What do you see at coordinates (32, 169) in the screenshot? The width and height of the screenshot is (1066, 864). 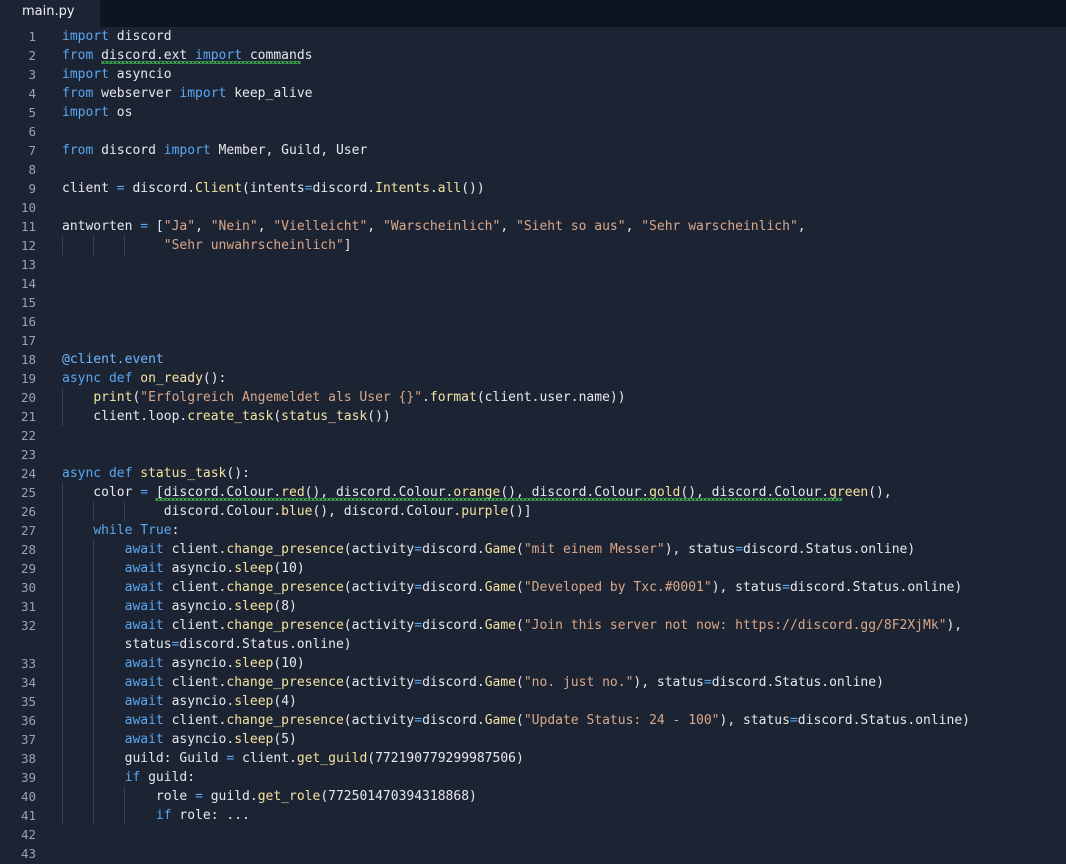 I see `line-number: 8` at bounding box center [32, 169].